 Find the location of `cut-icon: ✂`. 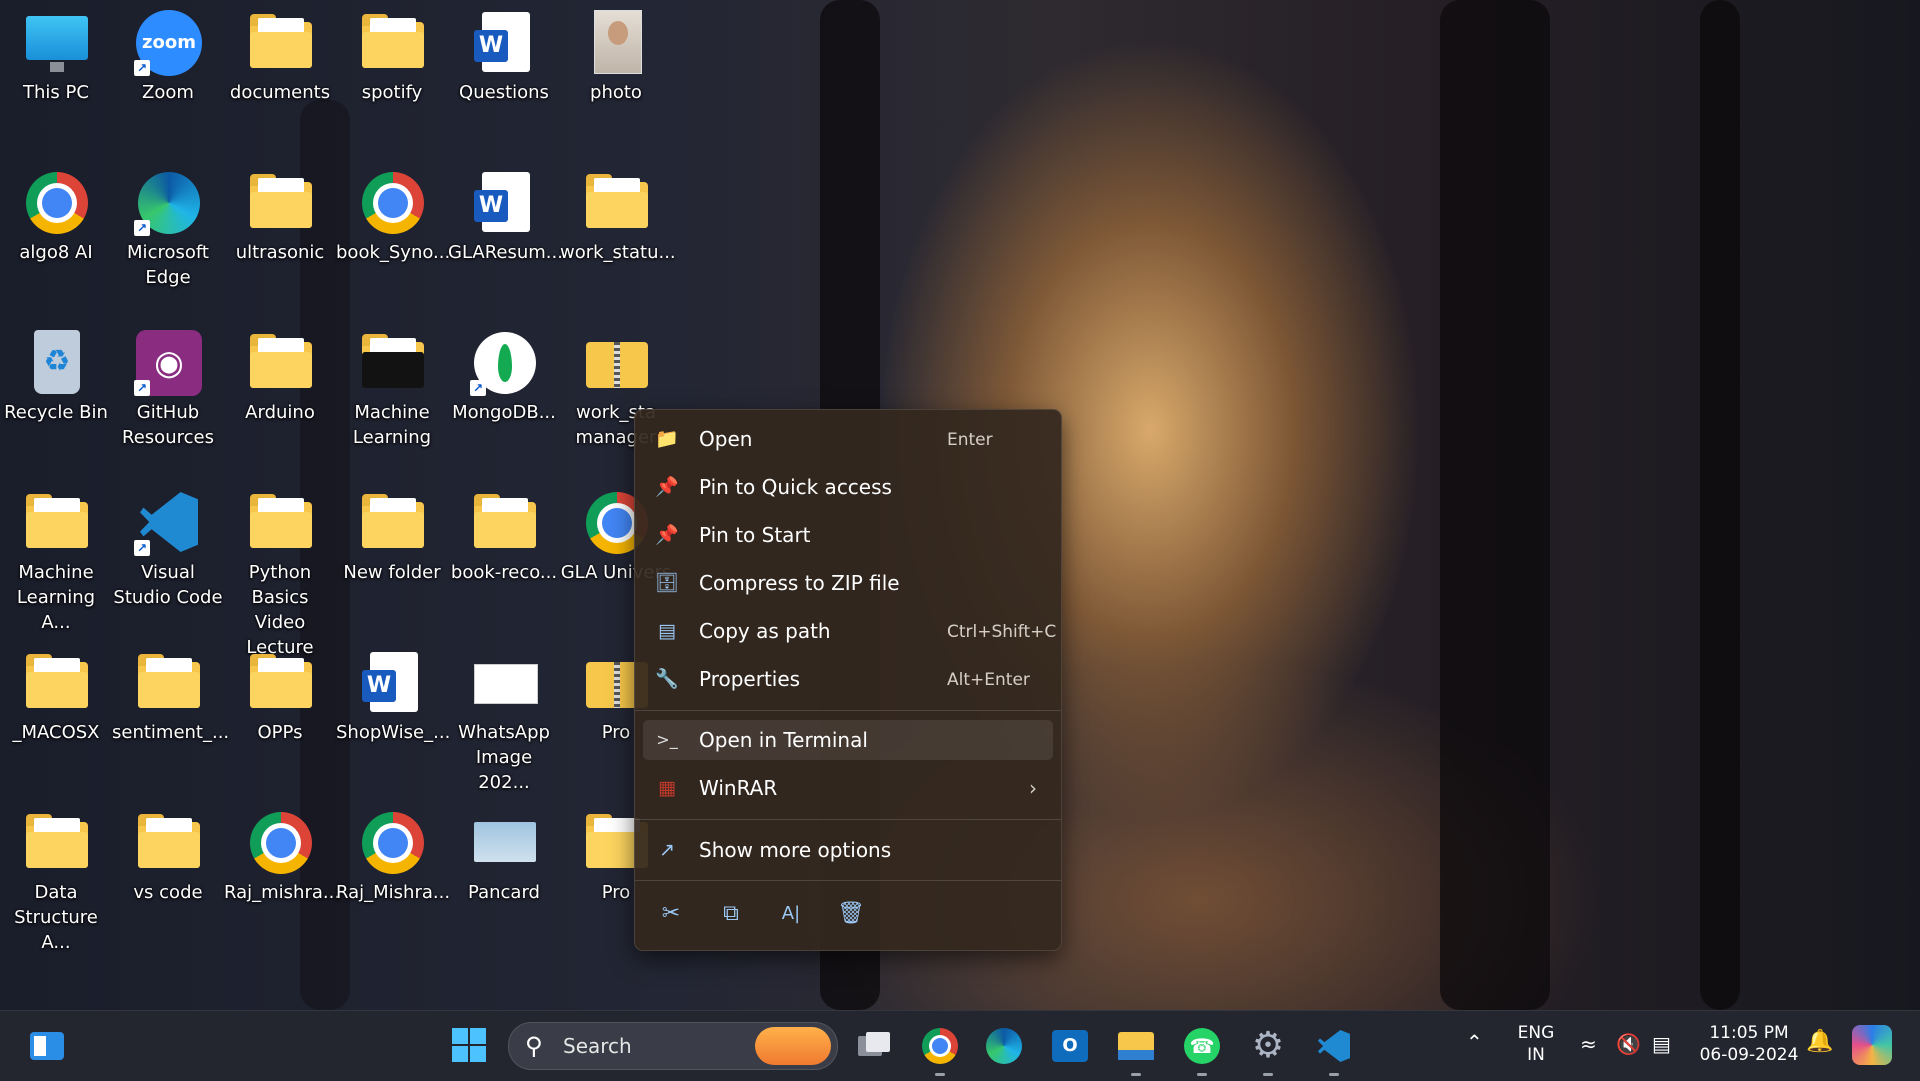

cut-icon: ✂ is located at coordinates (671, 914).